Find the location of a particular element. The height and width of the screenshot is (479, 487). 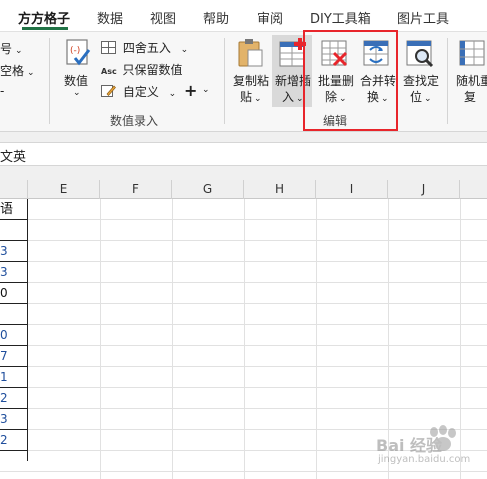

random-repeat-button: 随机重 复 is located at coordinates (470, 71).